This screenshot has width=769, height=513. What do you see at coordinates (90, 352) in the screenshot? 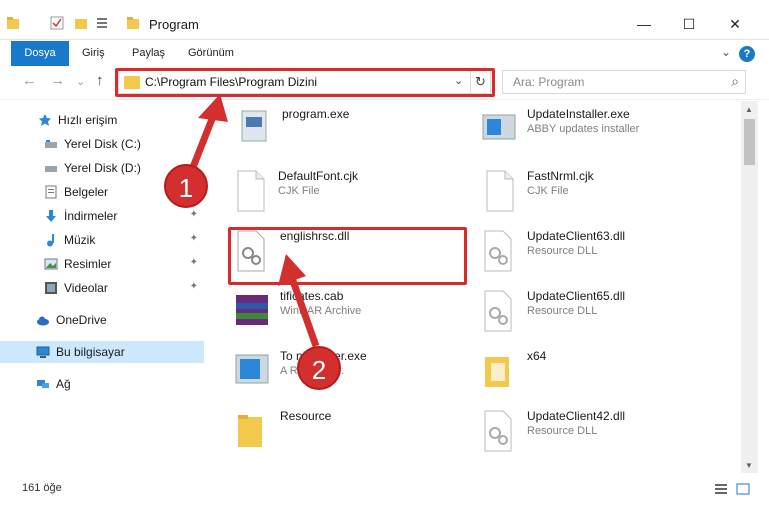
I see `sidebar-item-label: Bu bilgisayar` at bounding box center [90, 352].